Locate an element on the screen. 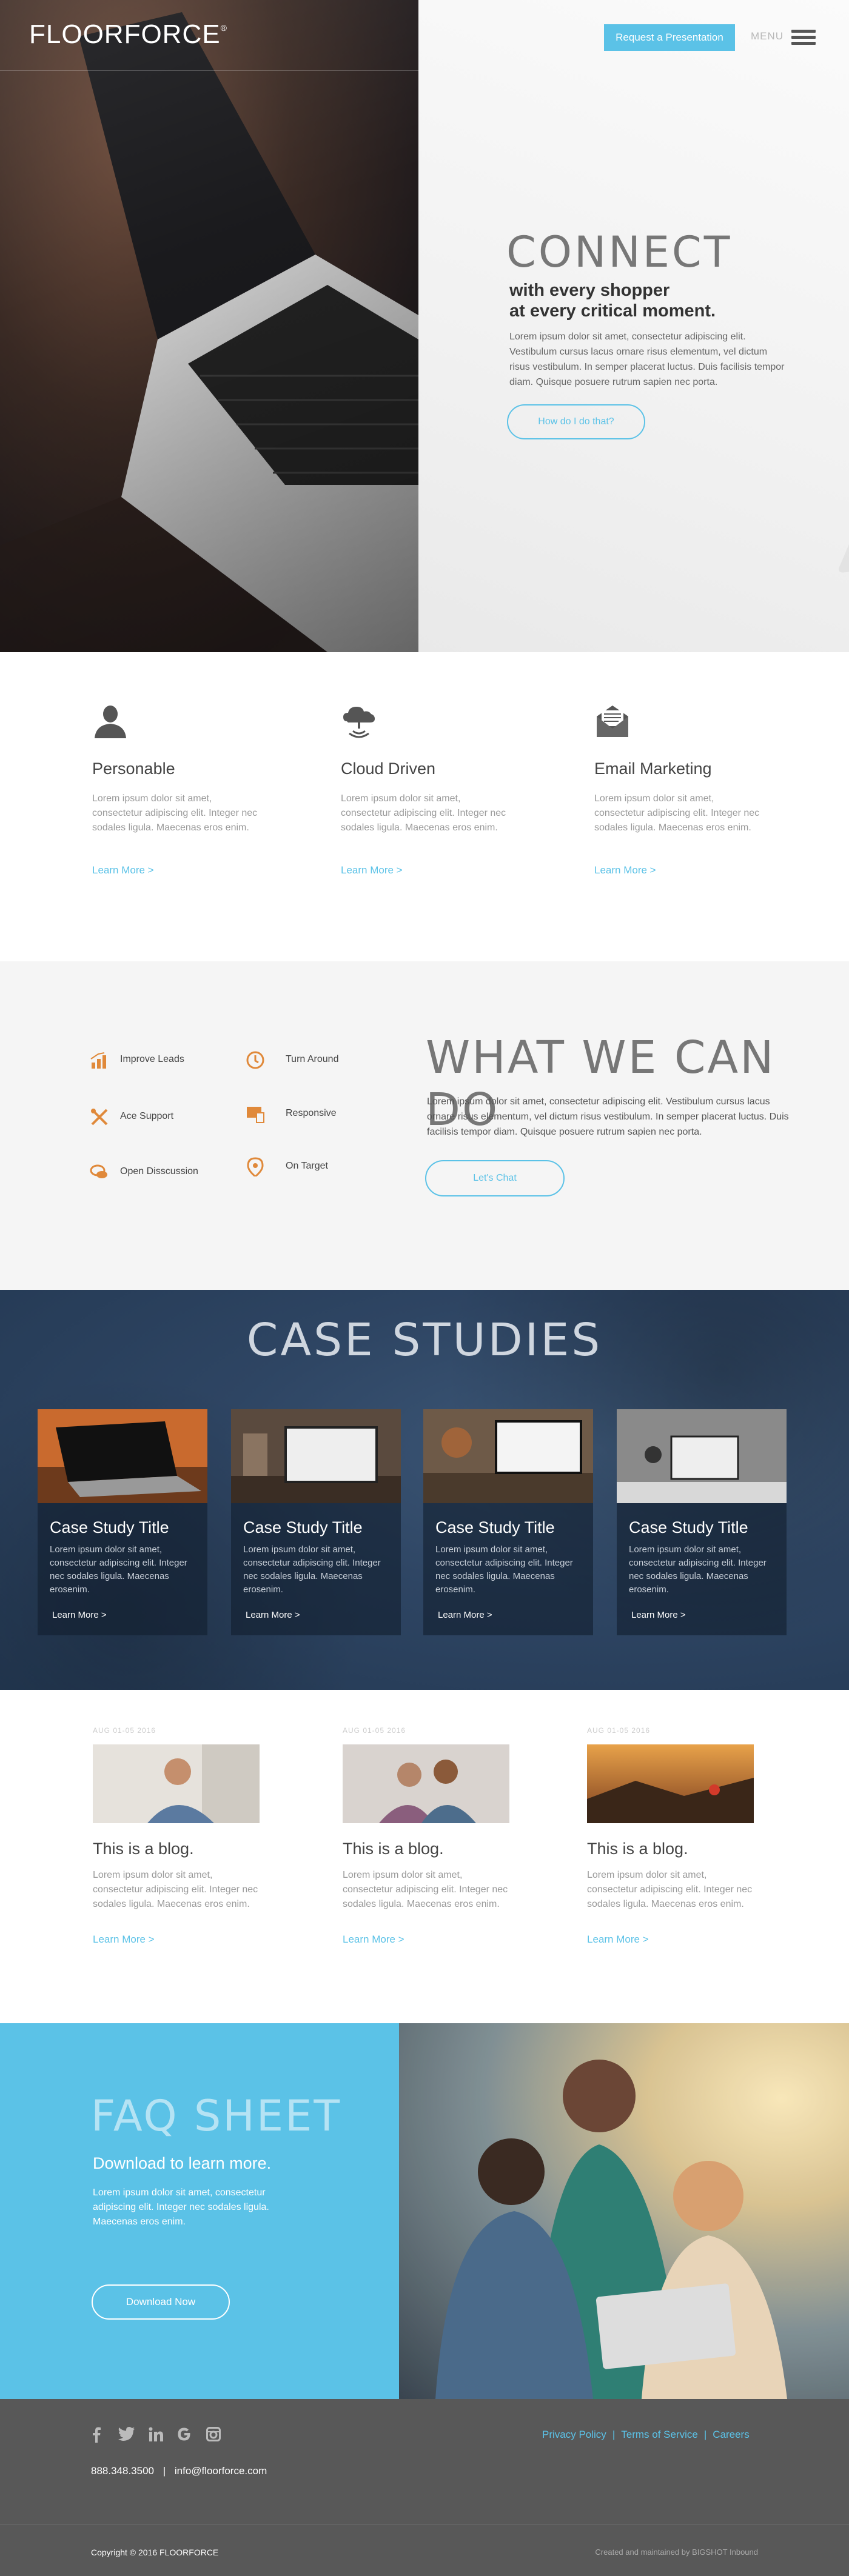 Image resolution: width=849 pixels, height=2576 pixels. careers-link: Careers is located at coordinates (731, 2434).